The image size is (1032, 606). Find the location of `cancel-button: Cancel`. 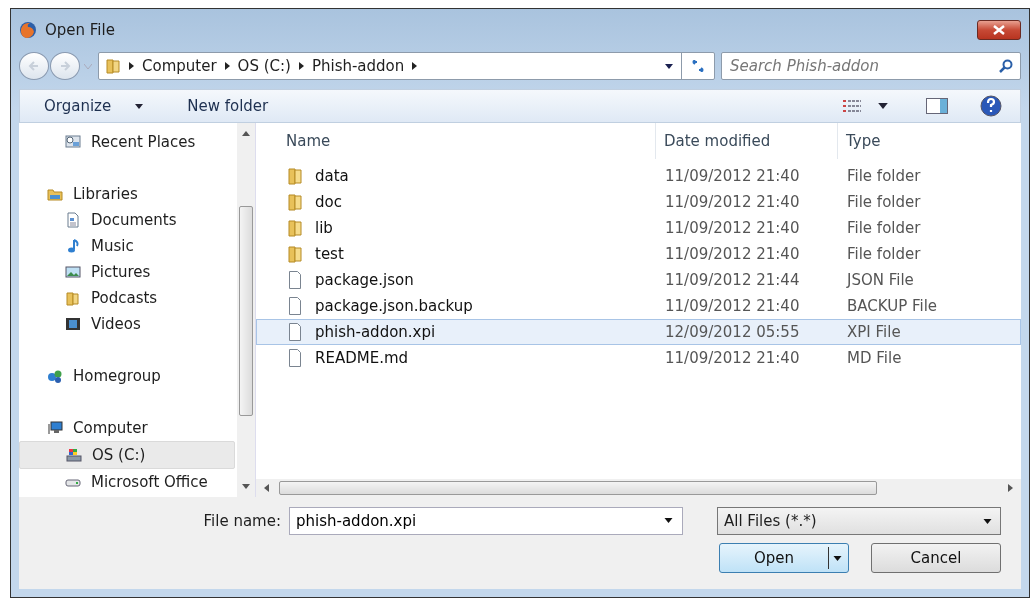

cancel-button: Cancel is located at coordinates (936, 558).